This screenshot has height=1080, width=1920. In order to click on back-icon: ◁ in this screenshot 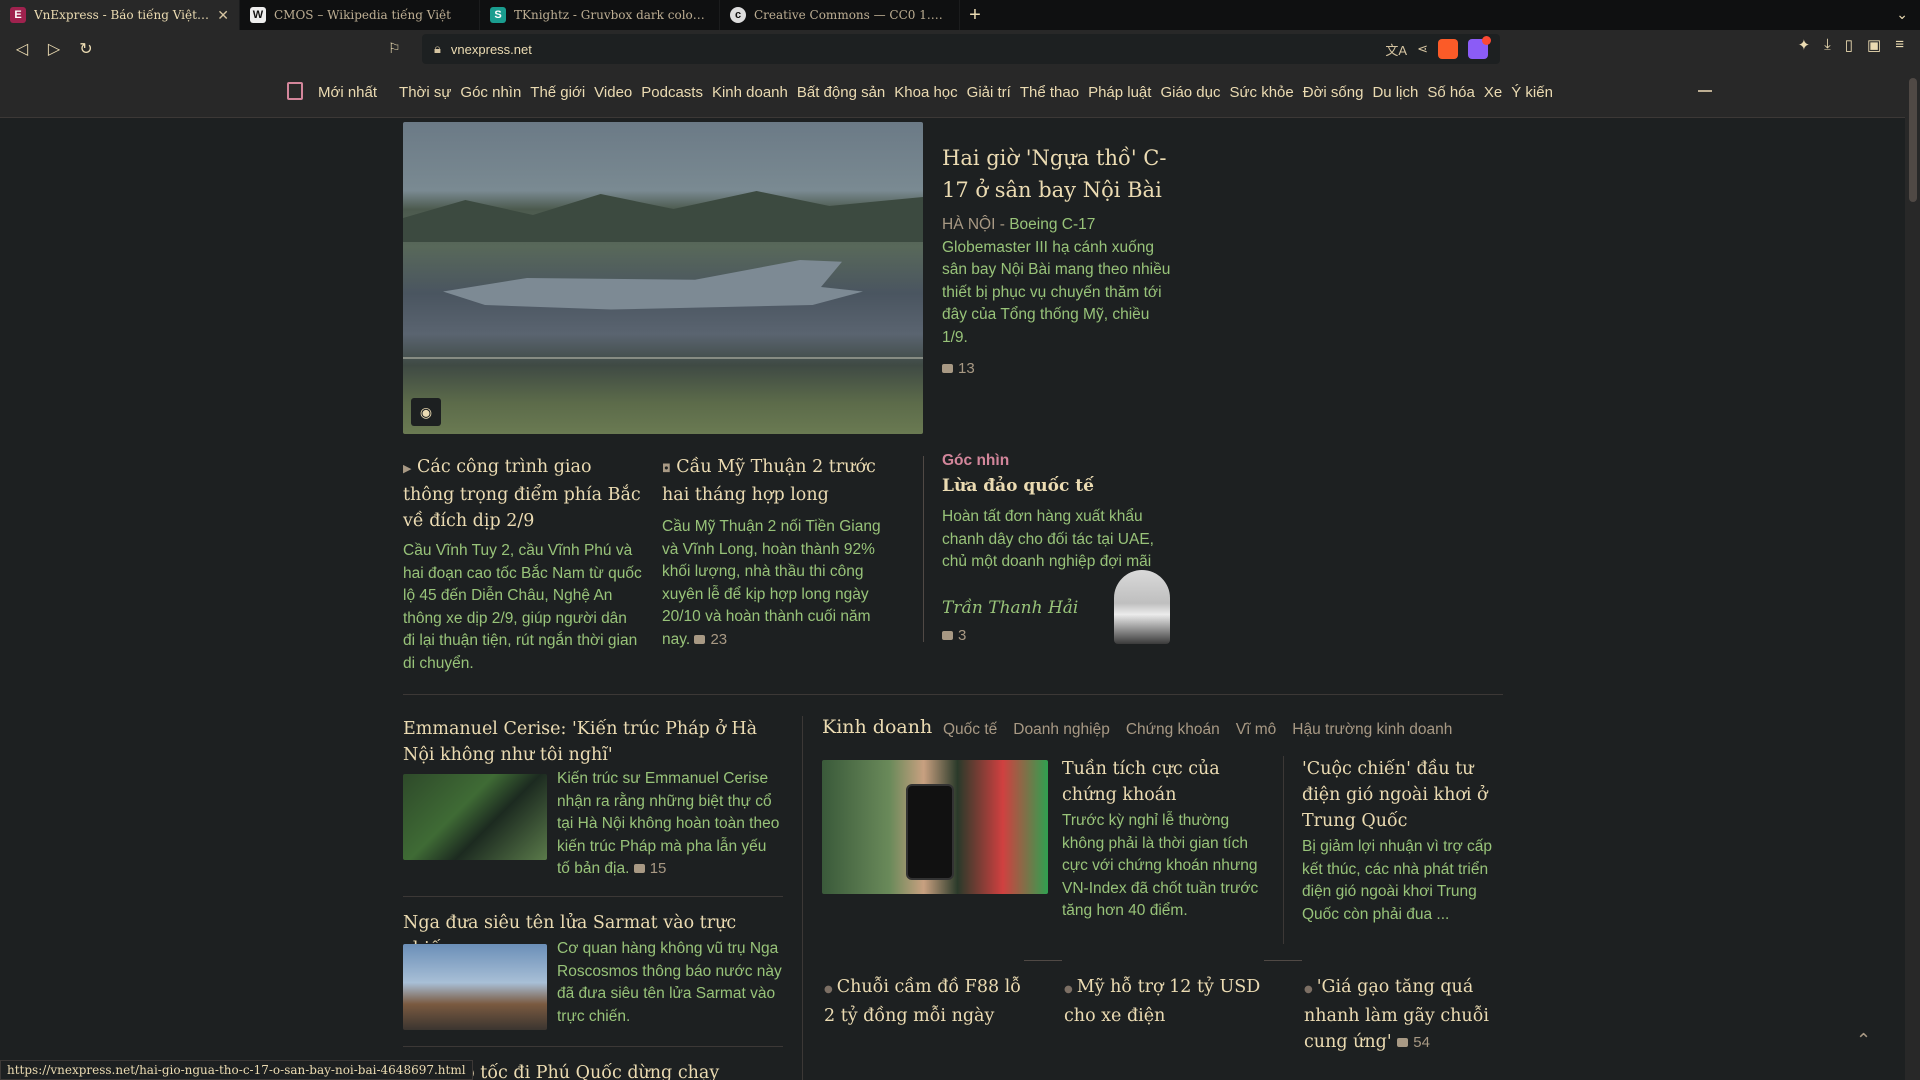, I will do `click(22, 49)`.